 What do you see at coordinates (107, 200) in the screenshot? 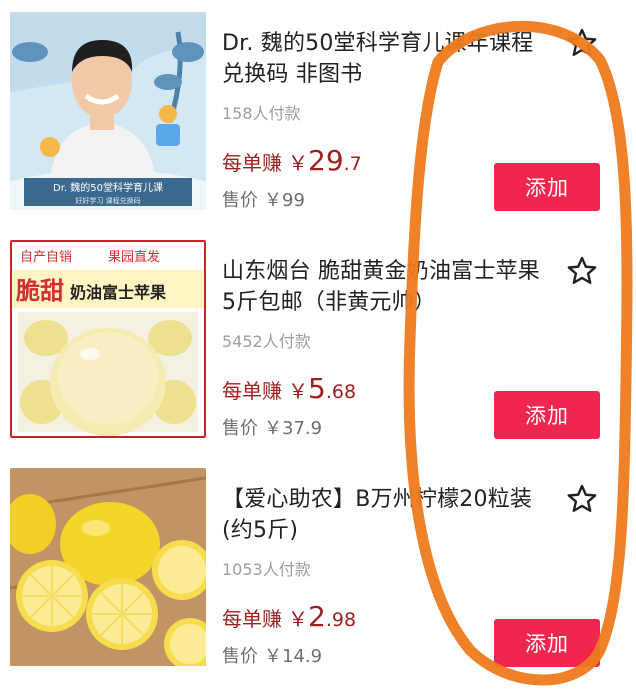
I see `thumbnail-subcaption: 好好学习 课程兑换码` at bounding box center [107, 200].